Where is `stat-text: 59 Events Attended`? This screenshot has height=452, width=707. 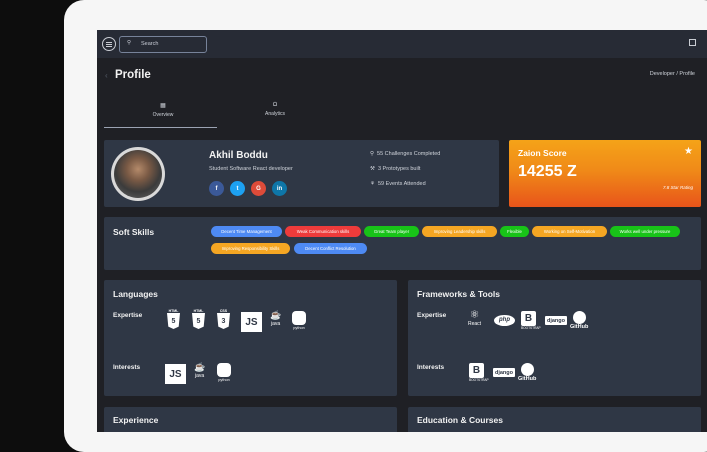
stat-text: 59 Events Attended is located at coordinates (401, 184).